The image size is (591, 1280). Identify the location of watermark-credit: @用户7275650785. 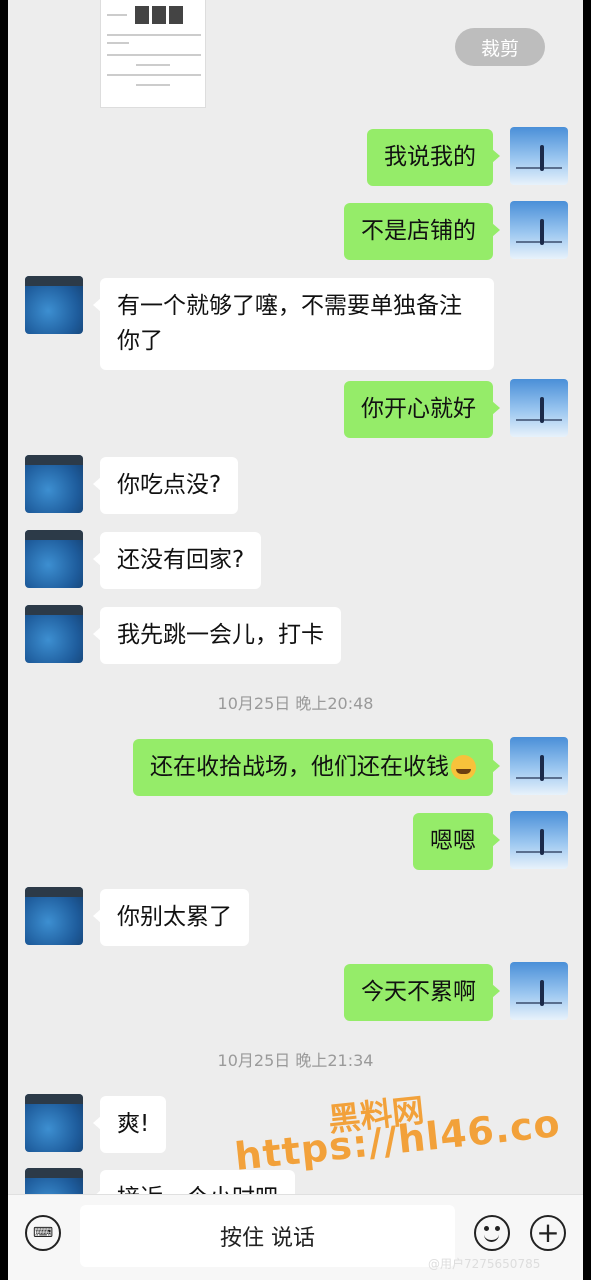
(484, 1264).